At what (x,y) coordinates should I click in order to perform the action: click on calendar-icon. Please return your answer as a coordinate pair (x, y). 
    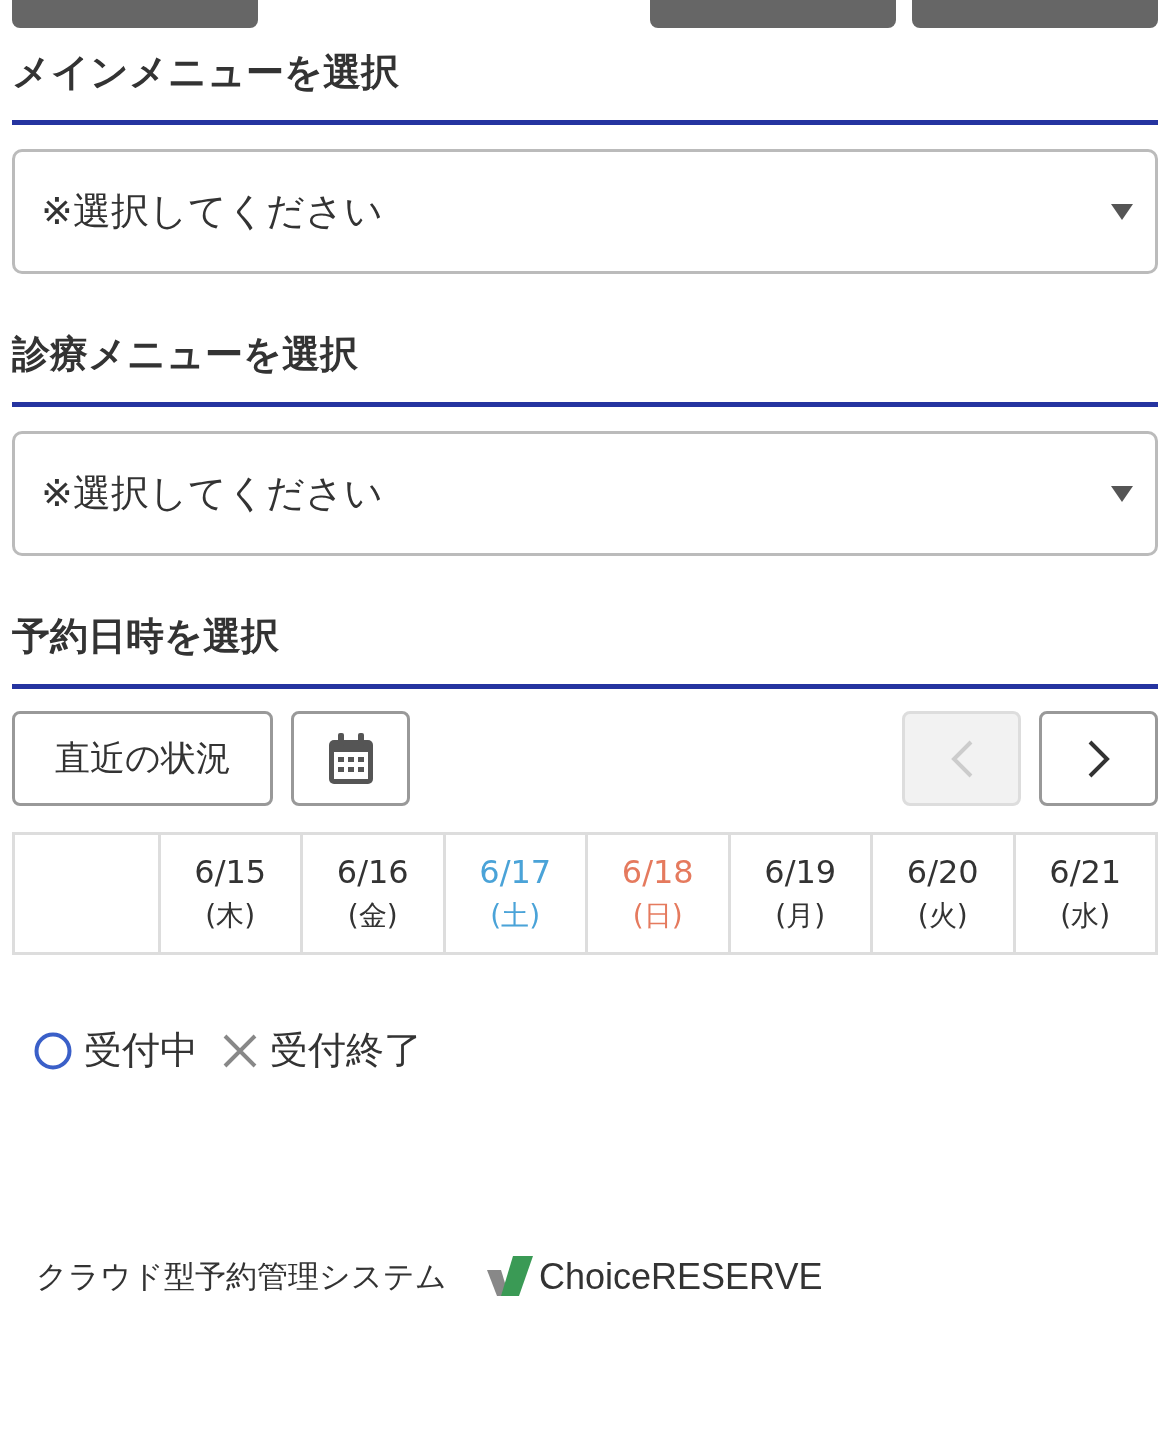
    Looking at the image, I should click on (350, 758).